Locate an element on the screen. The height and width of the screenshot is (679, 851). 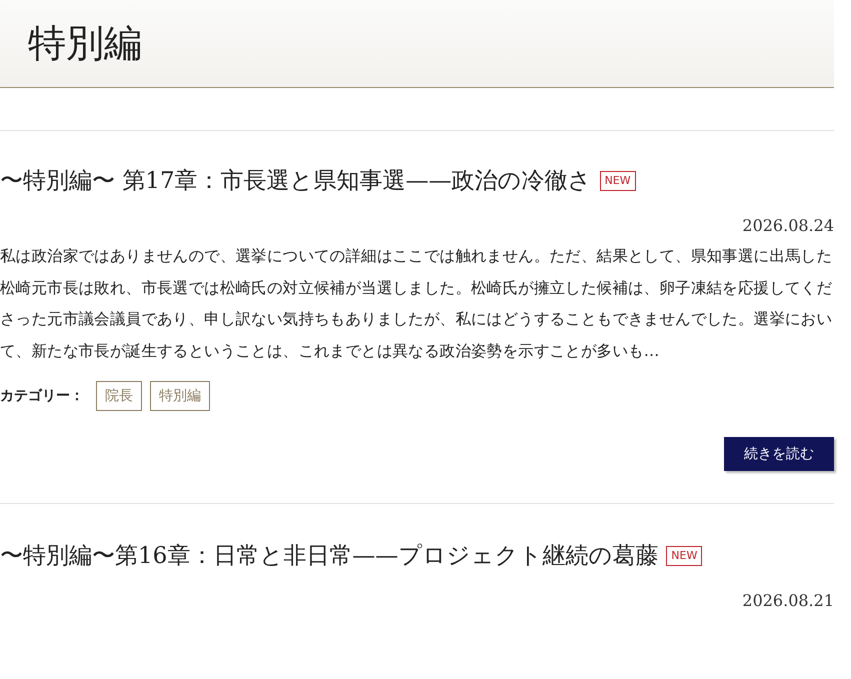
category-label: カテゴリー： is located at coordinates (42, 396).